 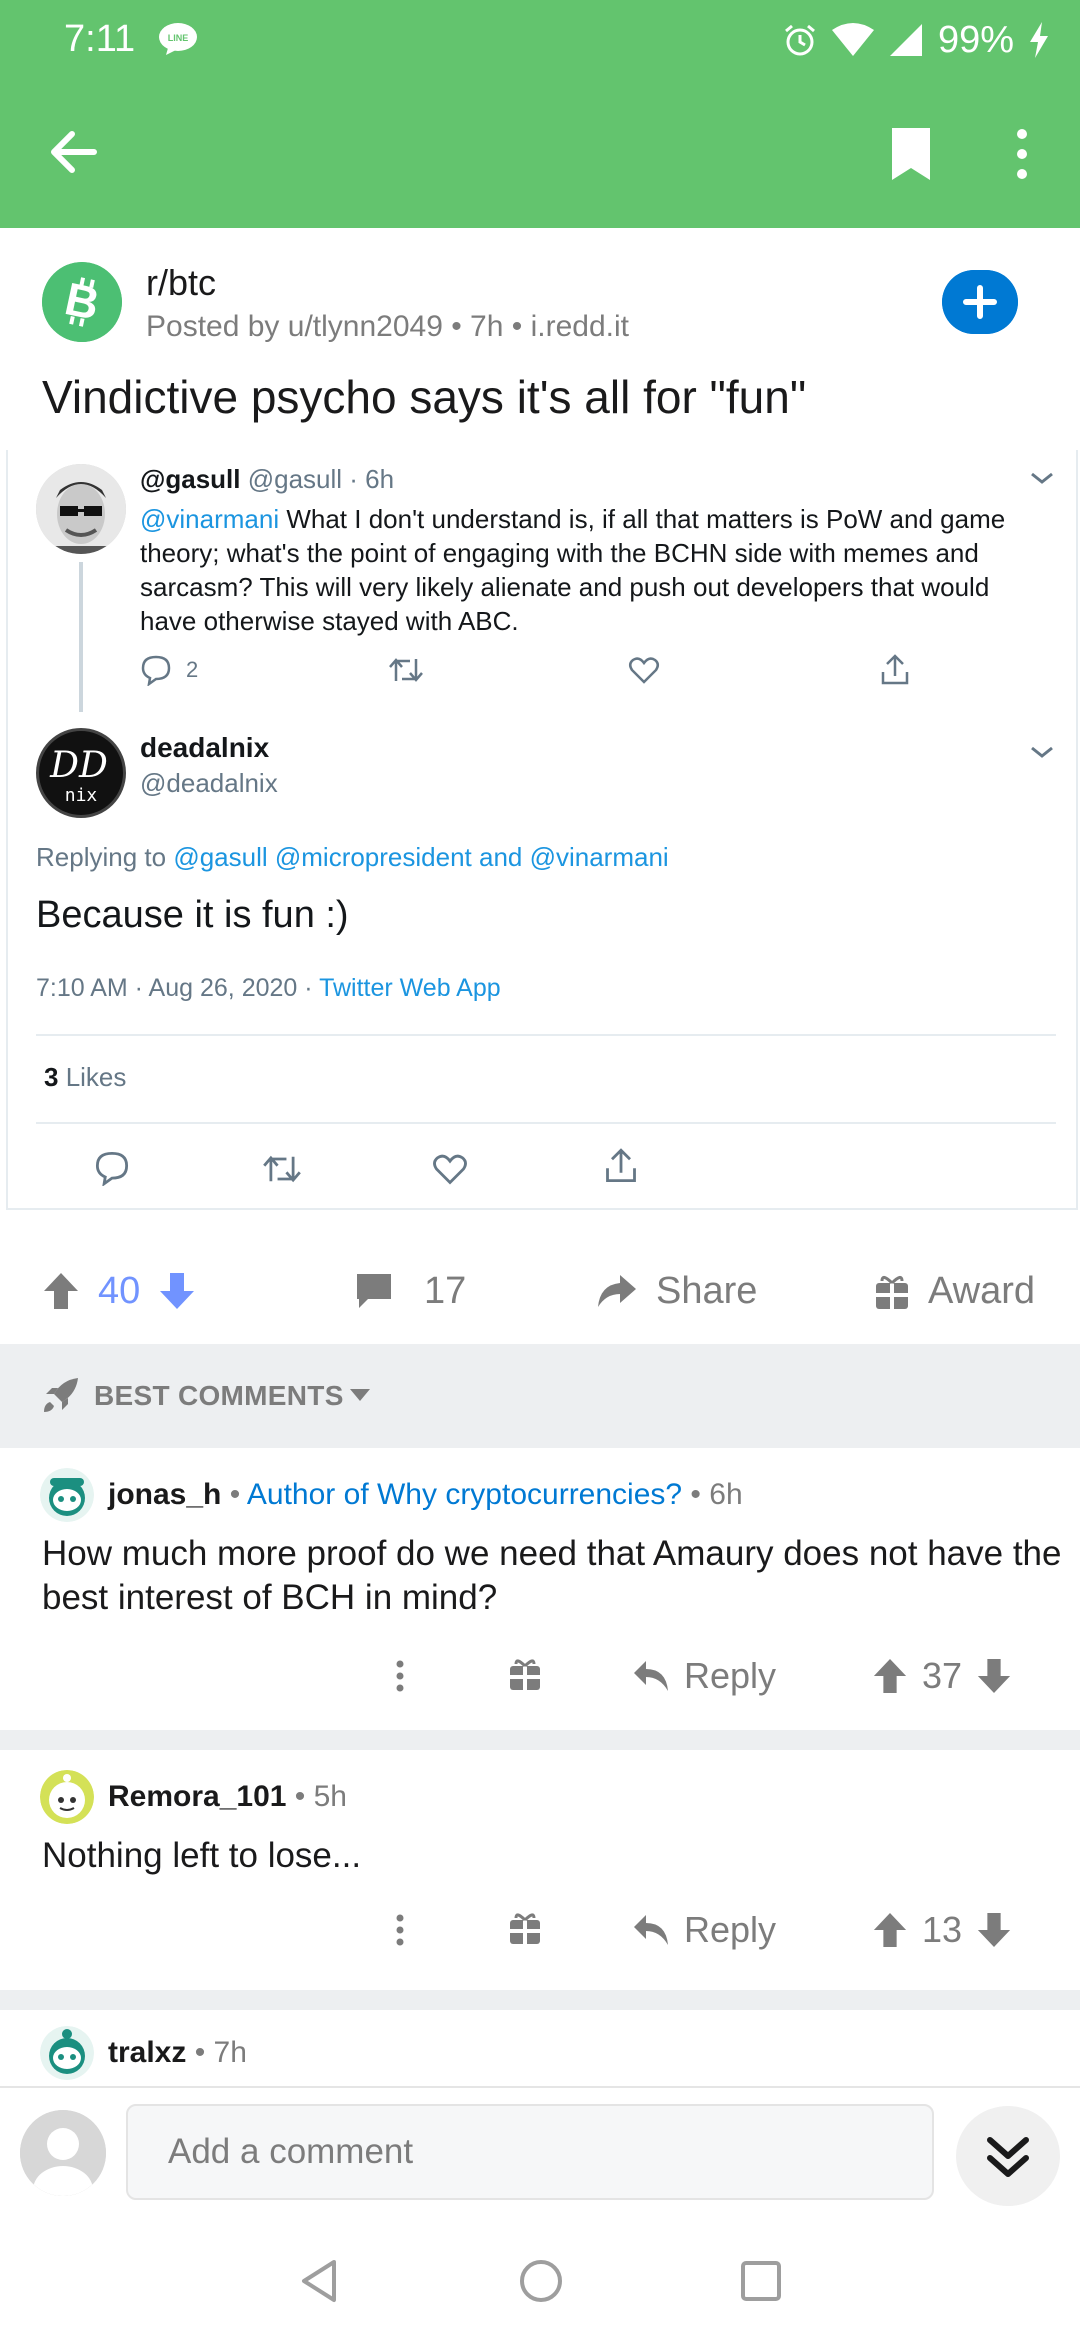 What do you see at coordinates (975, 39) in the screenshot?
I see `battery-percent: 99%` at bounding box center [975, 39].